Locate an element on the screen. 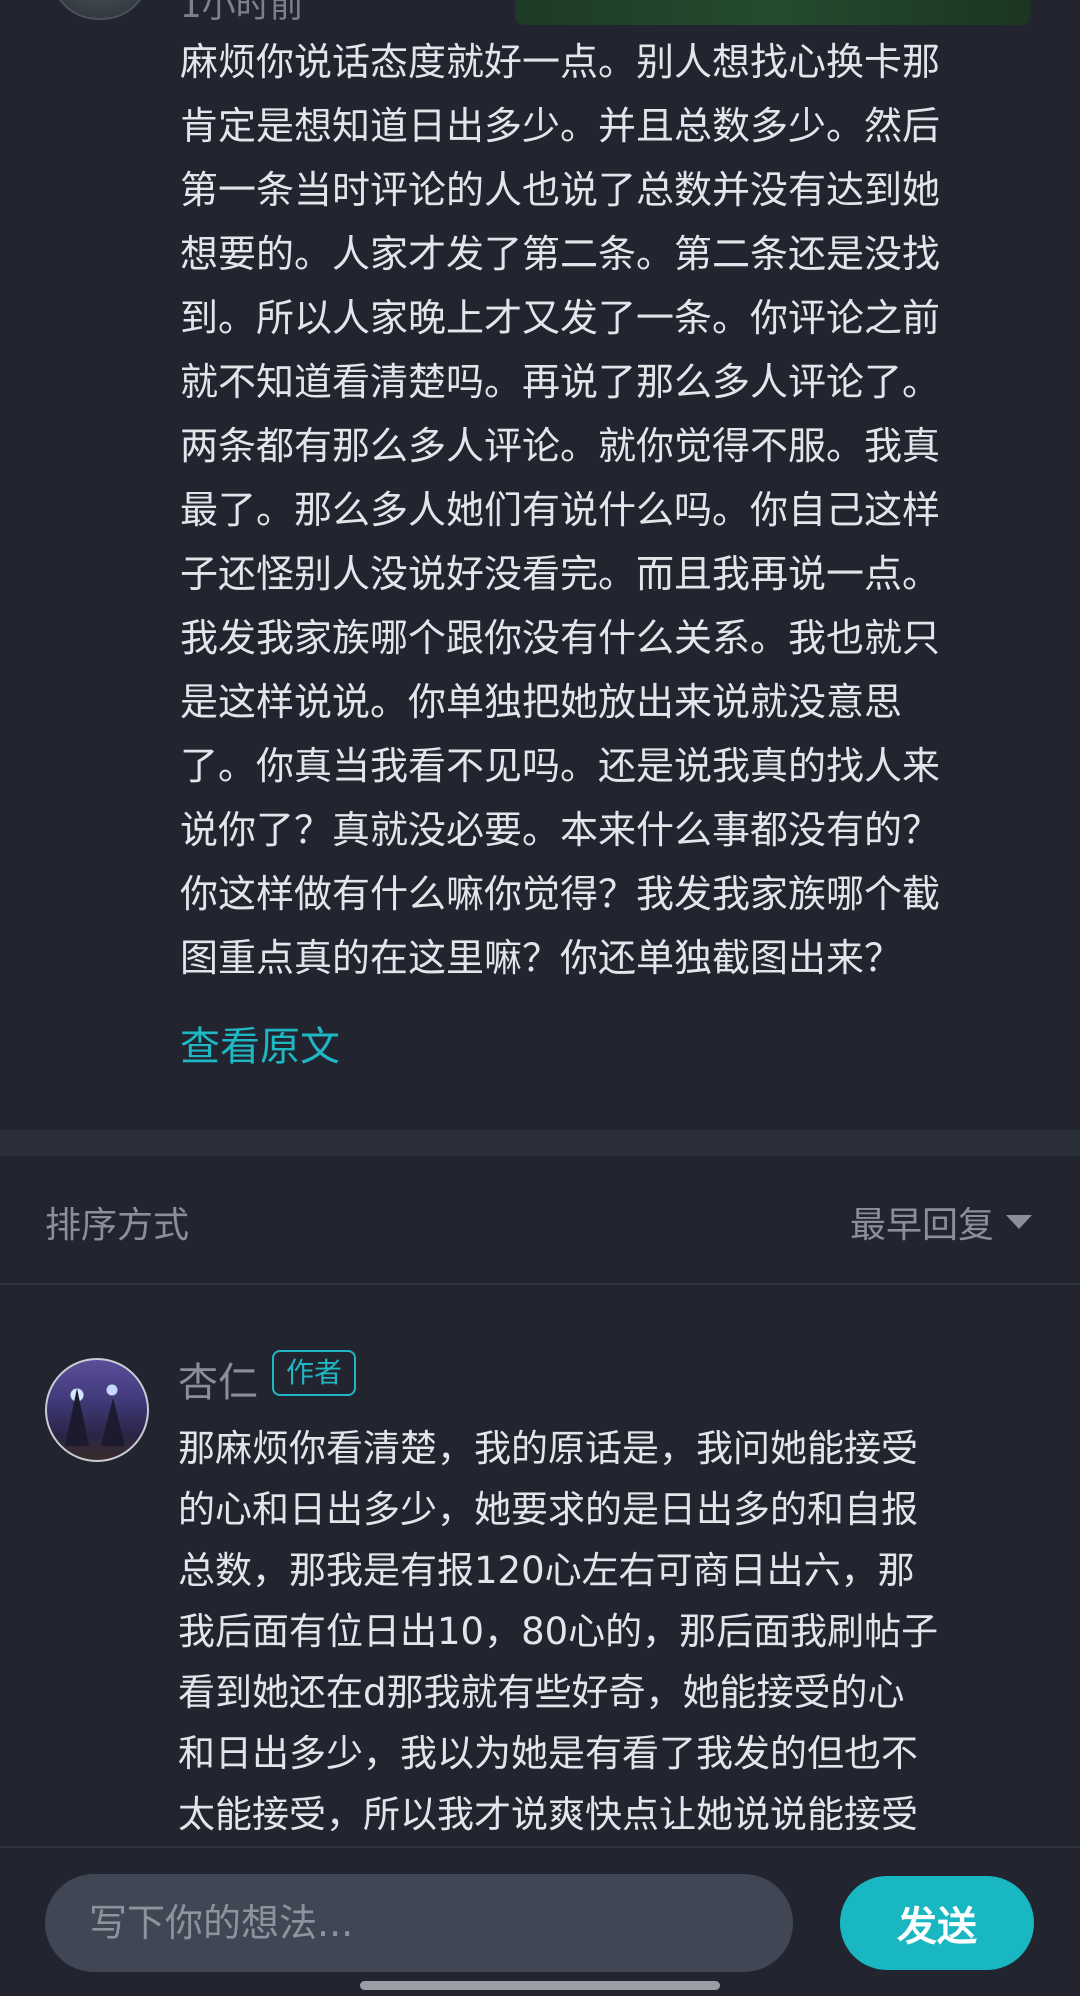  sort-order-dropdown: 最早回复 is located at coordinates (941, 1222).